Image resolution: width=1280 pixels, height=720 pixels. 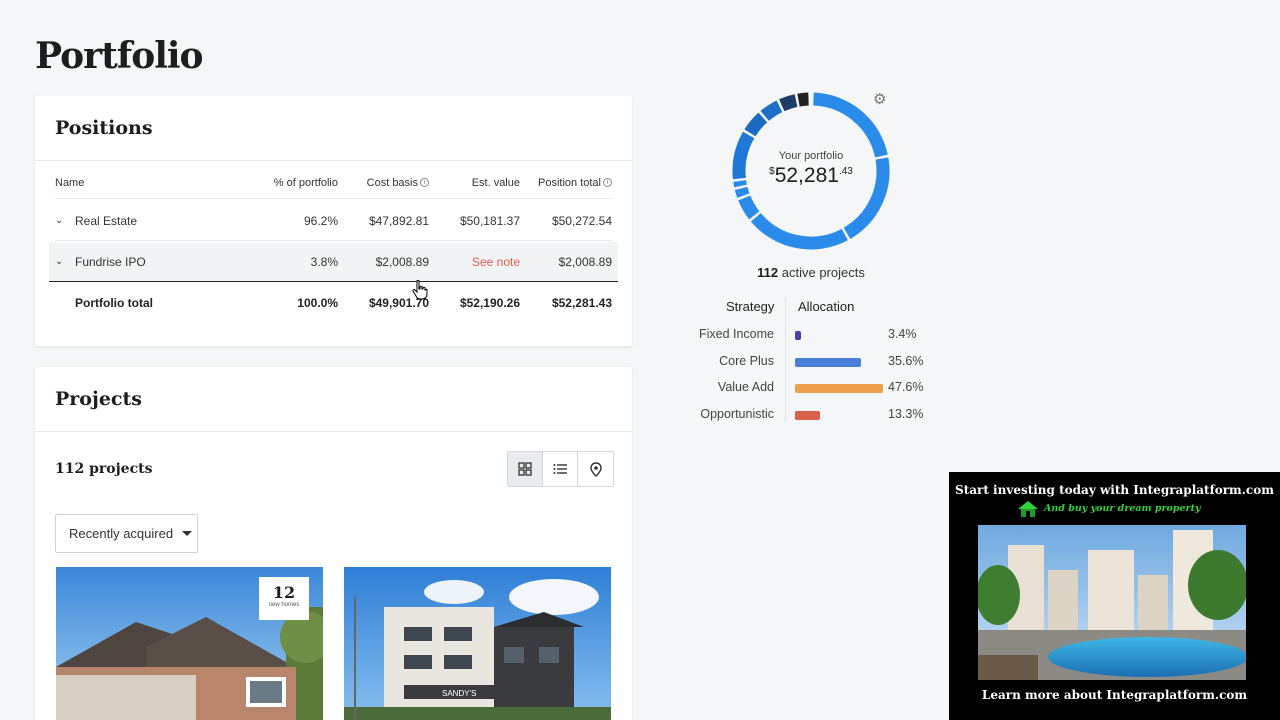 I want to click on row-pct: 3.8%, so click(x=324, y=261).